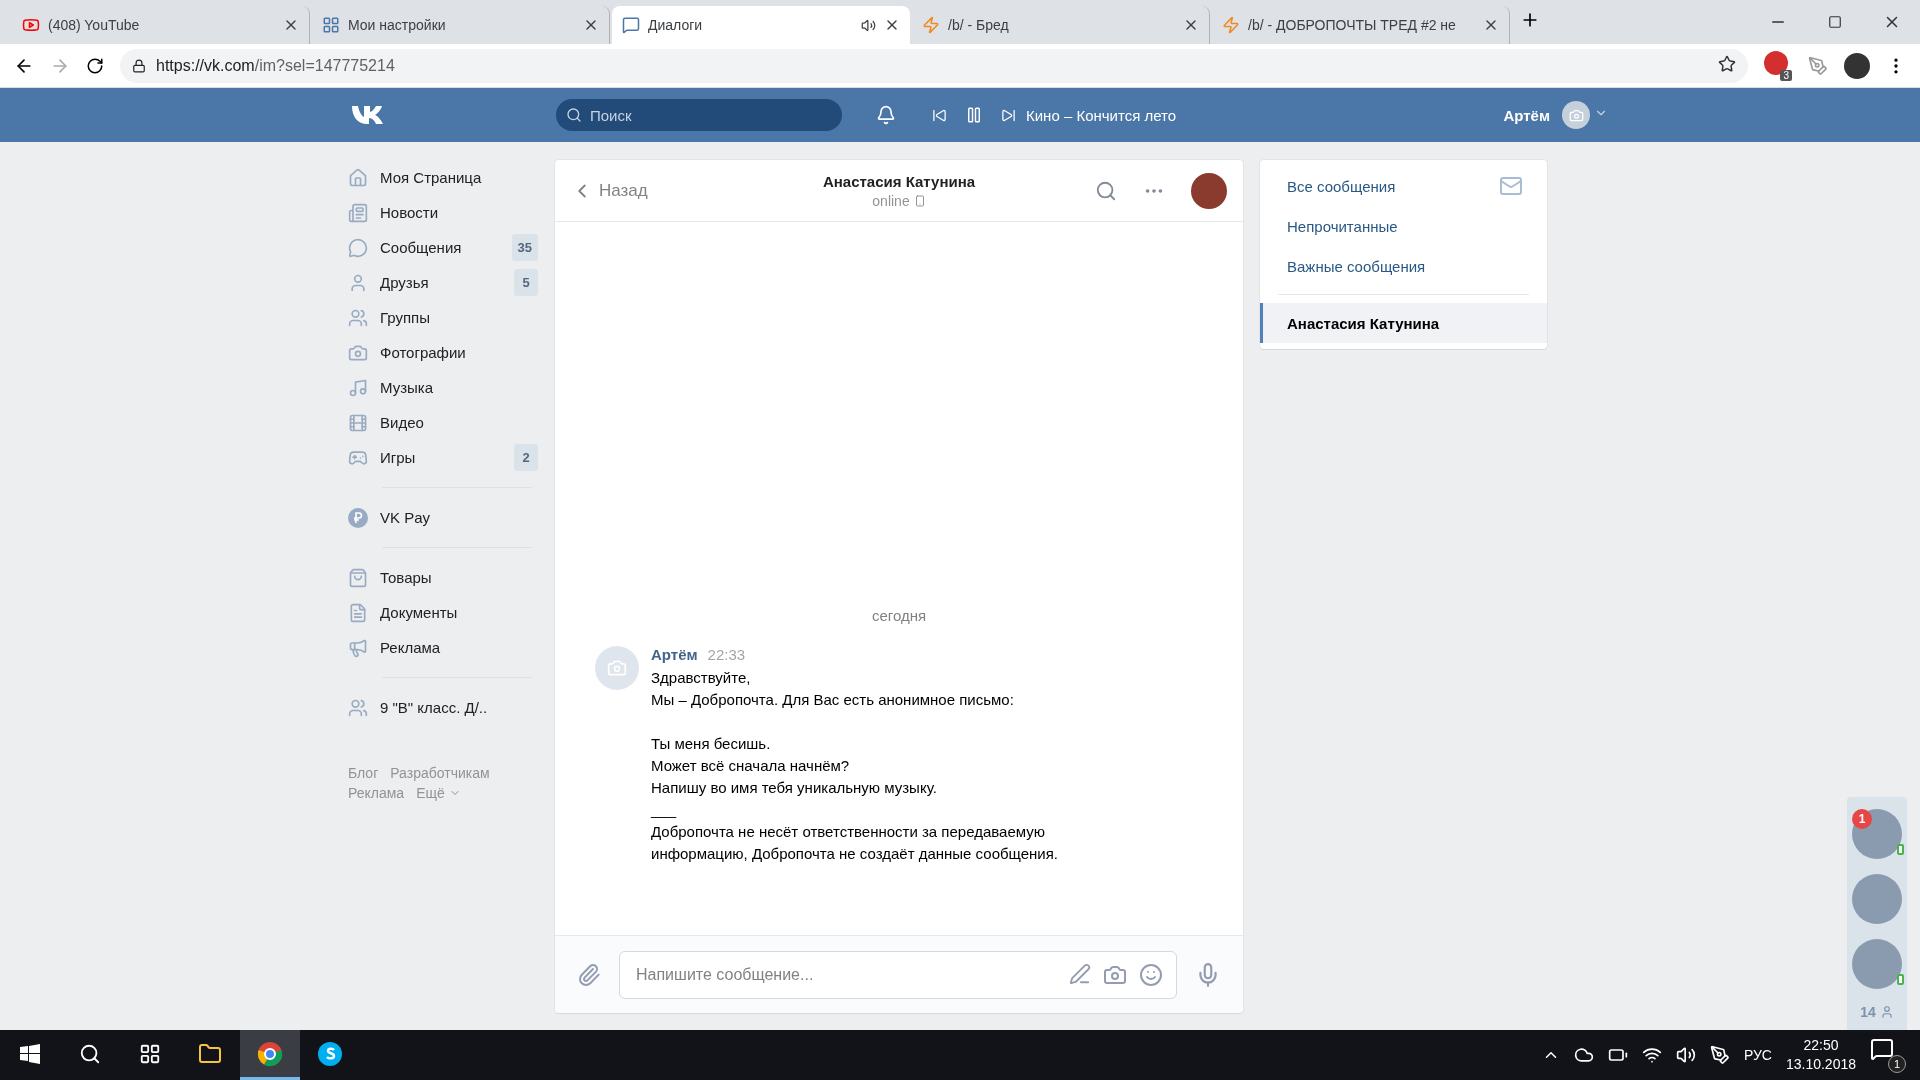 This screenshot has width=1920, height=1080. What do you see at coordinates (1151, 974) in the screenshot?
I see `smile-icon` at bounding box center [1151, 974].